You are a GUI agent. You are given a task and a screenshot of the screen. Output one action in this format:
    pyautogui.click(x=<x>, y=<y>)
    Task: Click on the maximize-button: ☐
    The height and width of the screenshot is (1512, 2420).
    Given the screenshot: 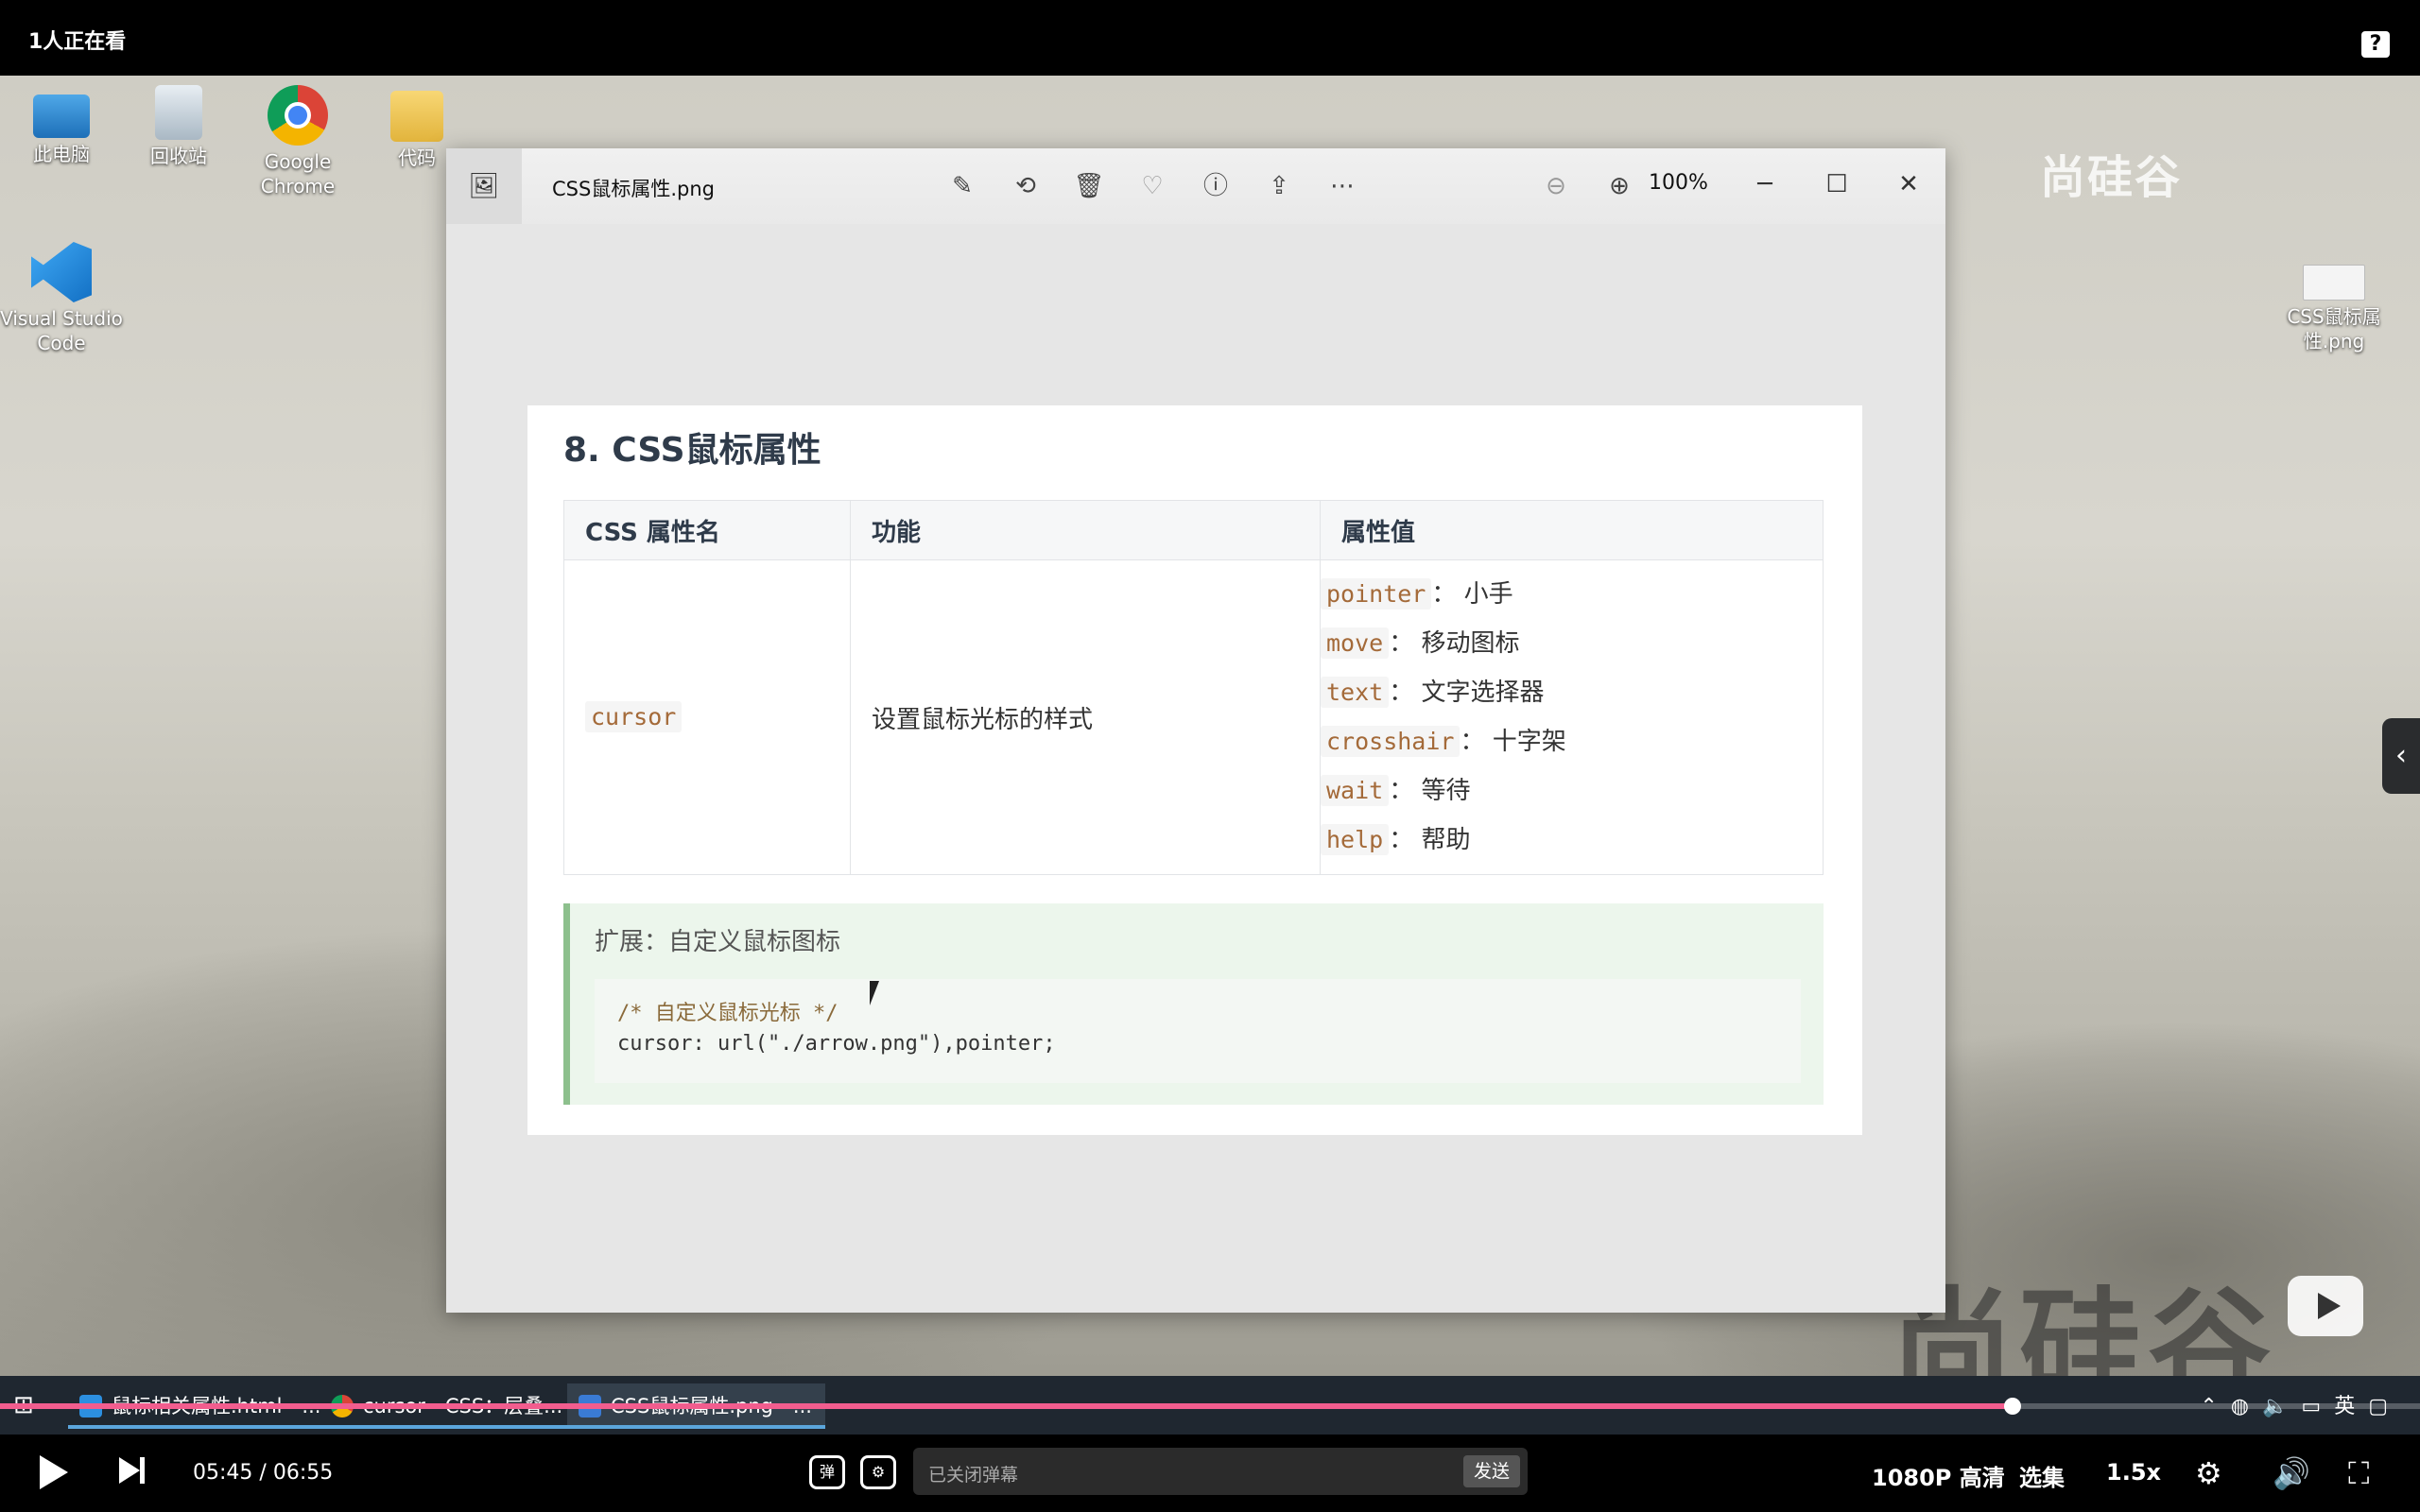 What is the action you would take?
    pyautogui.click(x=1836, y=184)
    